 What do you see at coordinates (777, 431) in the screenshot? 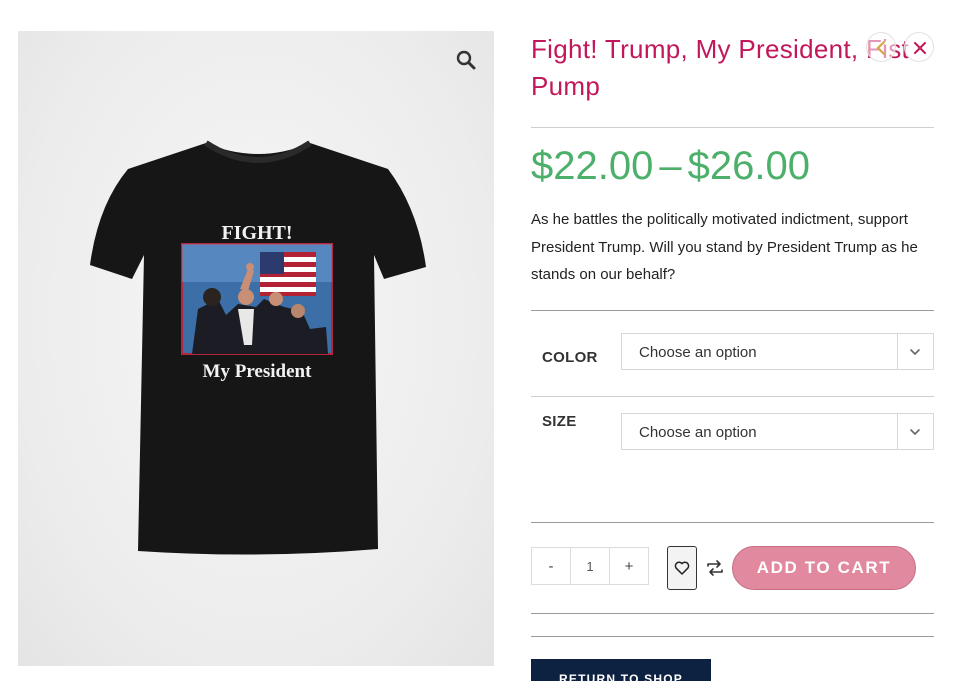
I see `size-select: Choose an option` at bounding box center [777, 431].